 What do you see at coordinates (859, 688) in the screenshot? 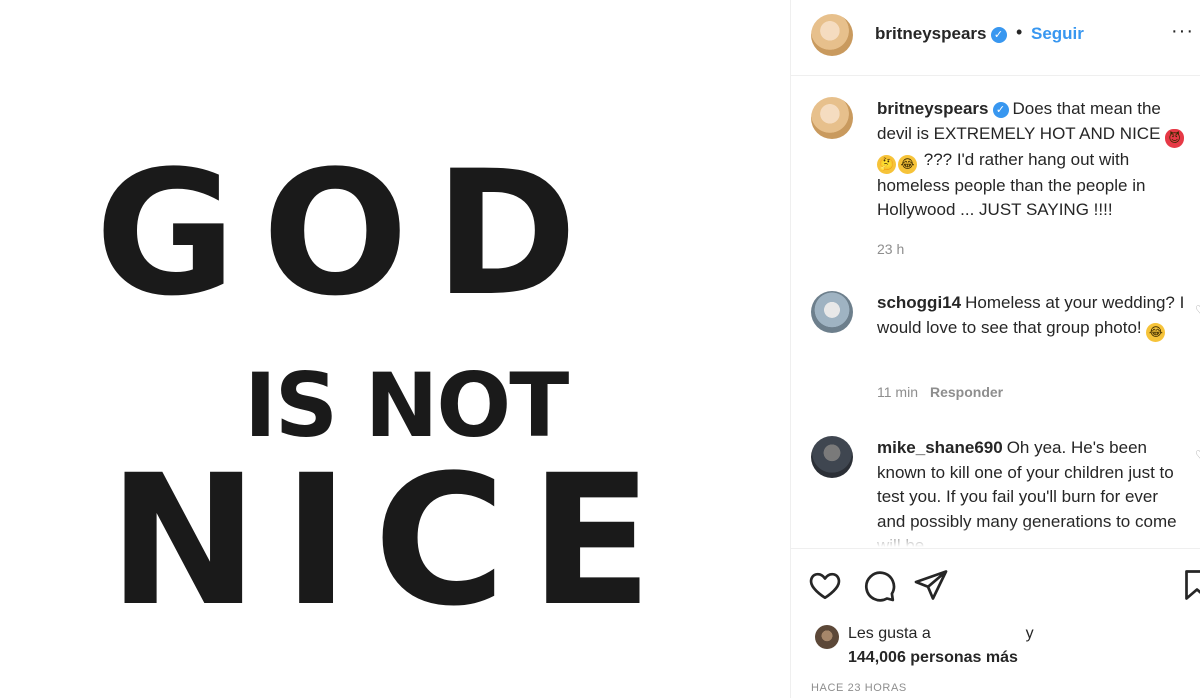
I see `post-timestamp: HACE 23 HORAS` at bounding box center [859, 688].